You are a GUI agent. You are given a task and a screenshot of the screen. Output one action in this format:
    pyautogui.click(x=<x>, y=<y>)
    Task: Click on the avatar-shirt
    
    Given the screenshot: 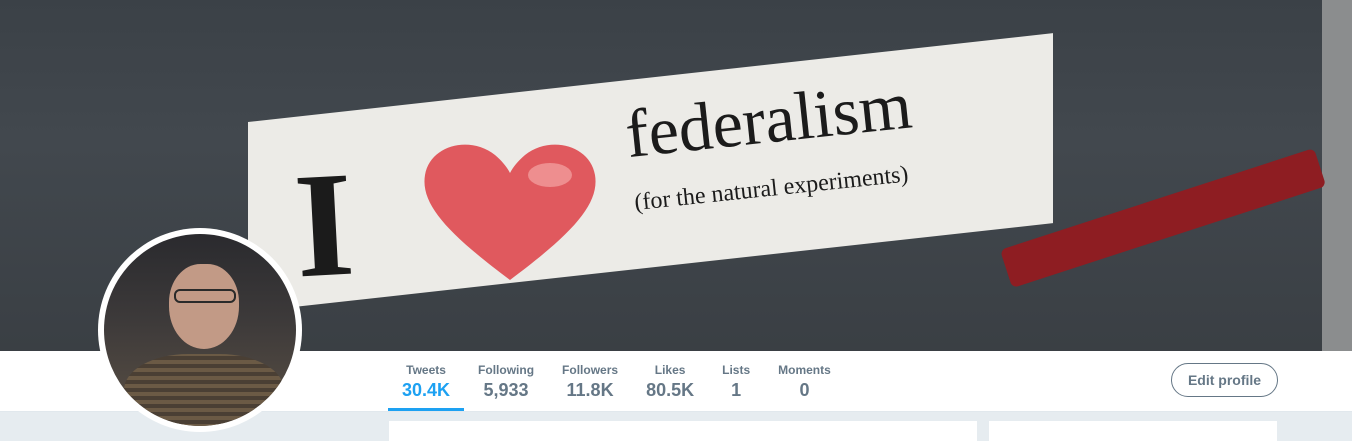 What is the action you would take?
    pyautogui.click(x=204, y=390)
    